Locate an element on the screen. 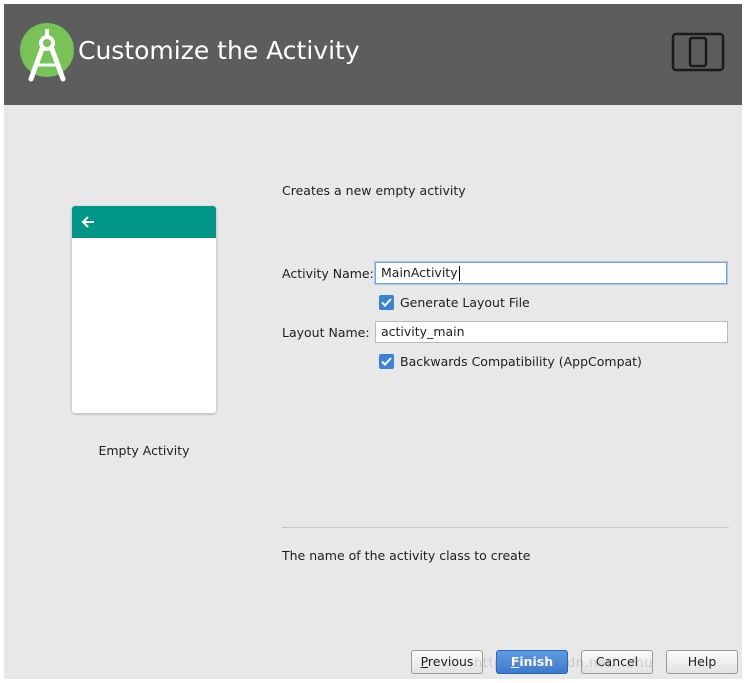 The image size is (746, 683). preview-label: Empty Activity is located at coordinates (144, 450).